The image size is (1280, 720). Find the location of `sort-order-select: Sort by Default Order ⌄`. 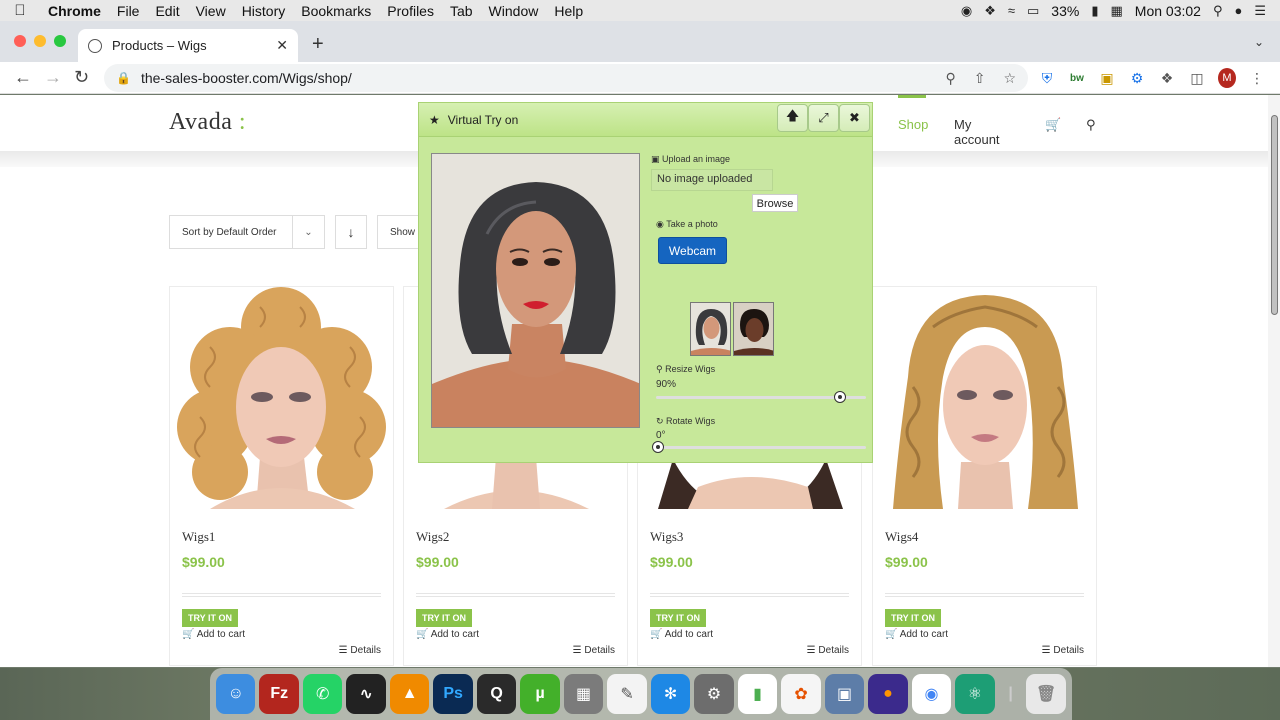

sort-order-select: Sort by Default Order ⌄ is located at coordinates (247, 232).